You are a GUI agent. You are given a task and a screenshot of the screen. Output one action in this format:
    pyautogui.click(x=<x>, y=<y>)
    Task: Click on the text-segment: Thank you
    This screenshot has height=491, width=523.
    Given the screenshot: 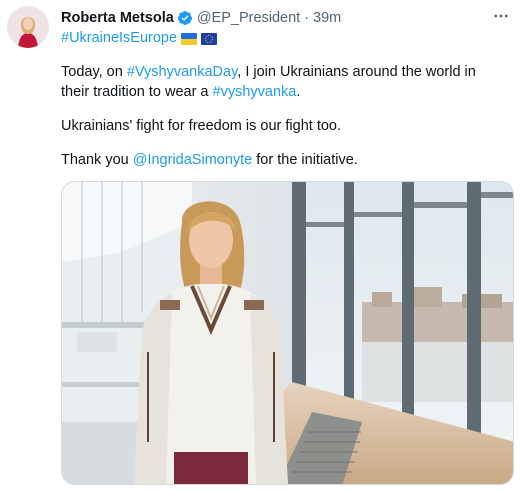 What is the action you would take?
    pyautogui.click(x=97, y=160)
    